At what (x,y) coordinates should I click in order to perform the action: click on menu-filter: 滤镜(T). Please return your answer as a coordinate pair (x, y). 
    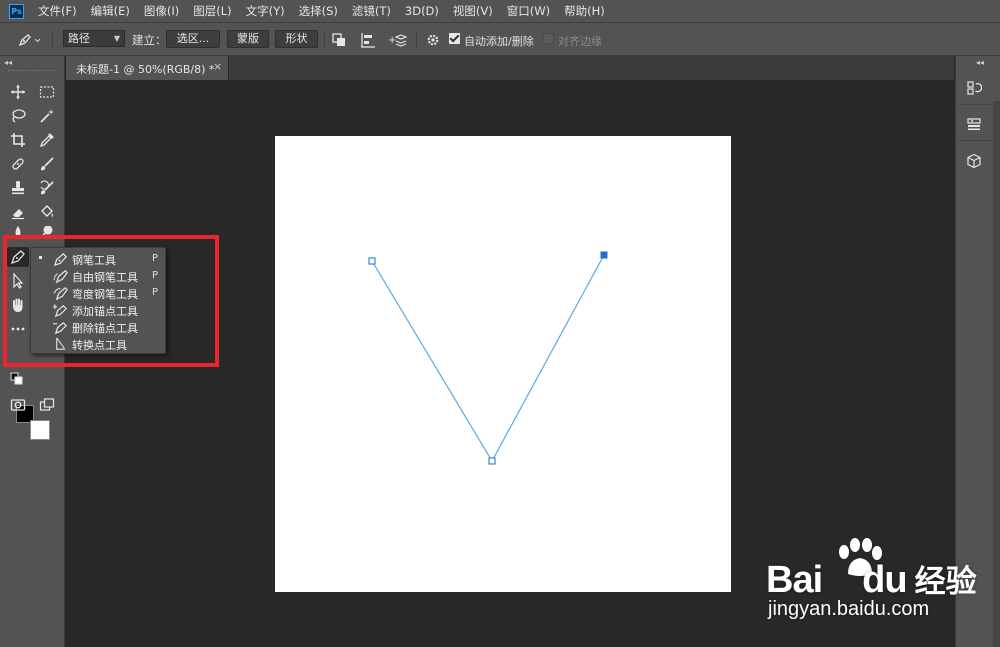
    Looking at the image, I should click on (371, 11).